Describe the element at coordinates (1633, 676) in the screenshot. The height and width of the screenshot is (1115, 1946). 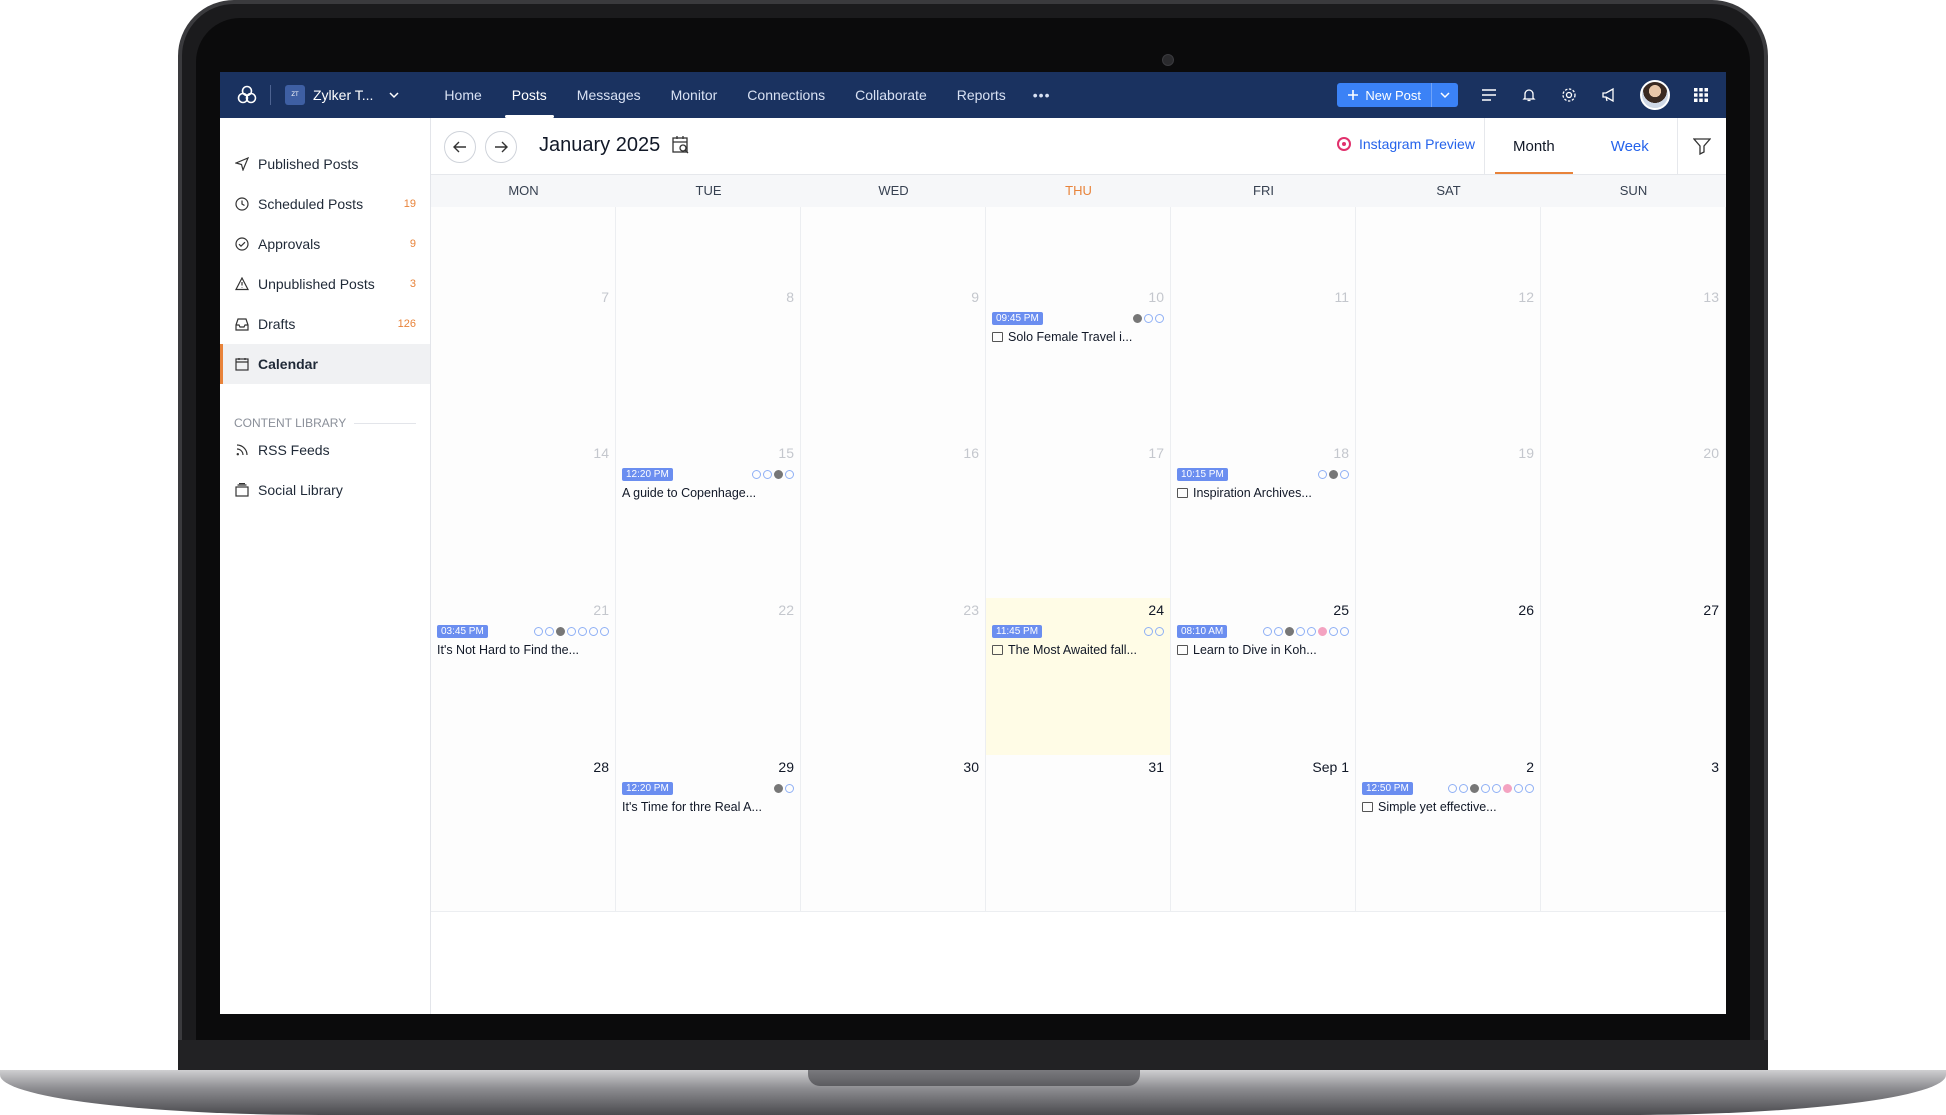
I see `day-cell: 27` at that location.